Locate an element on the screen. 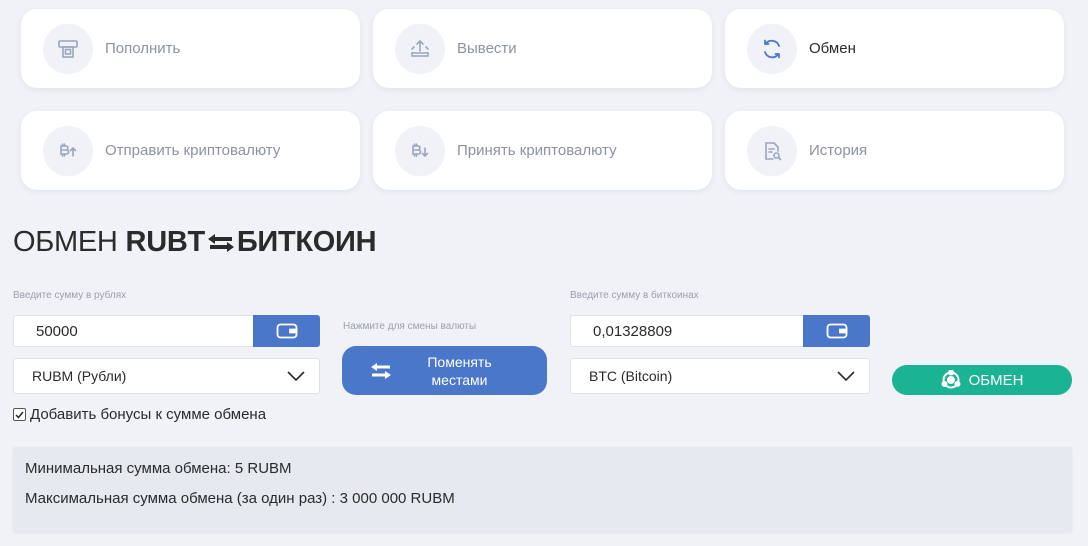  btc-wallet-button is located at coordinates (836, 331).